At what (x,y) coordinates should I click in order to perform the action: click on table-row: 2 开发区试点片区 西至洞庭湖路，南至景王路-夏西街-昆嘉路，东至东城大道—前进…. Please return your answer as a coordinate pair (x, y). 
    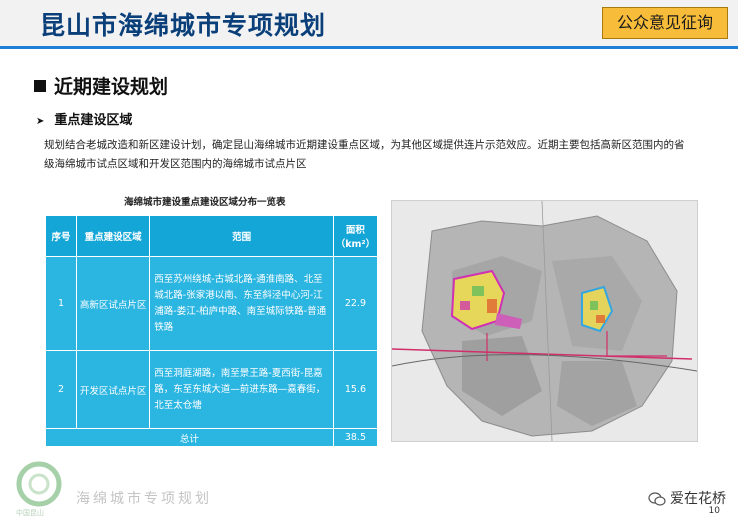
    Looking at the image, I should click on (211, 389).